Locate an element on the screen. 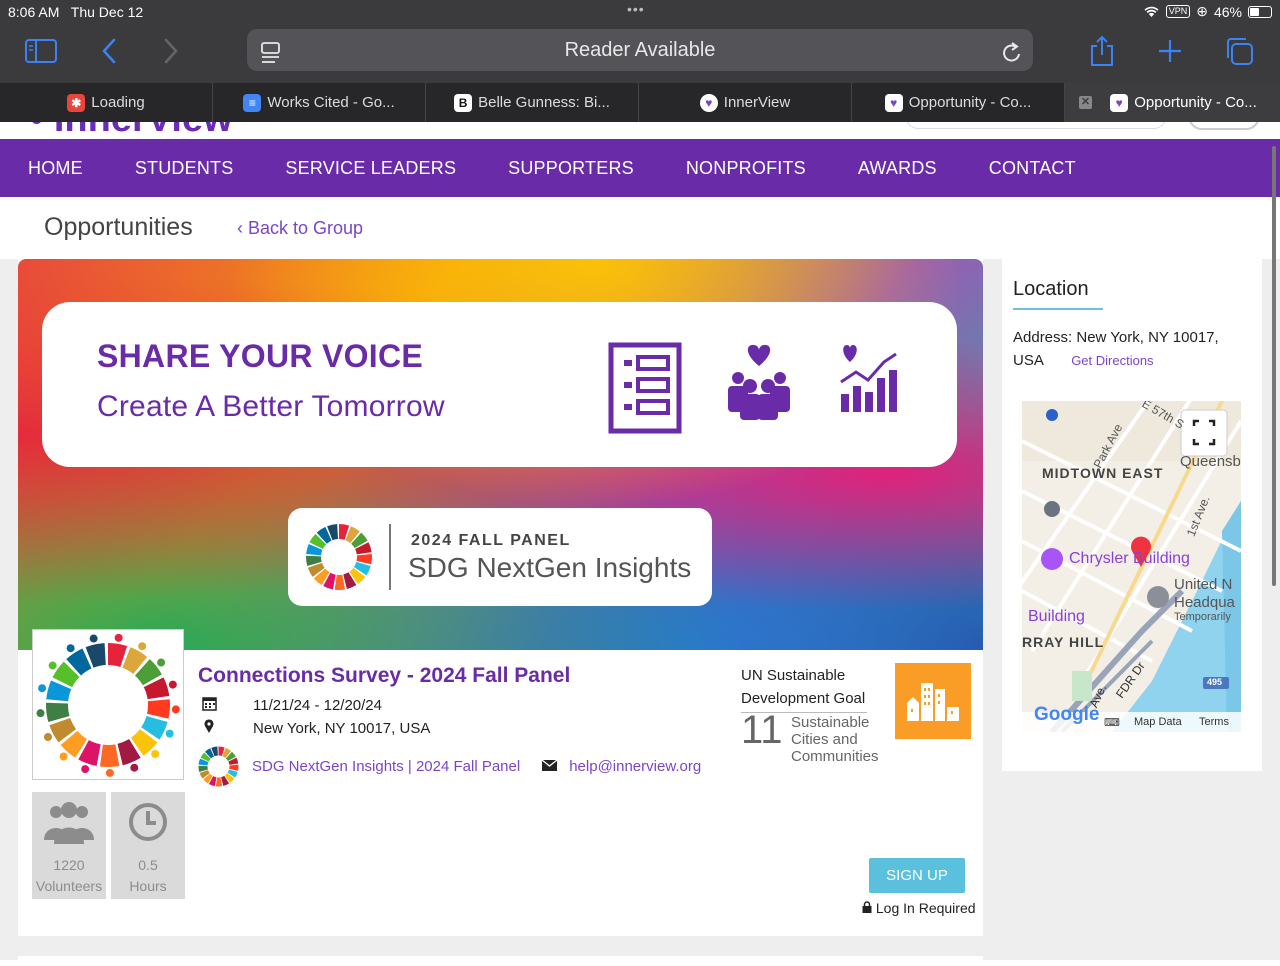 This screenshot has width=1280, height=966. nav-contact: CONTACT is located at coordinates (1032, 168).